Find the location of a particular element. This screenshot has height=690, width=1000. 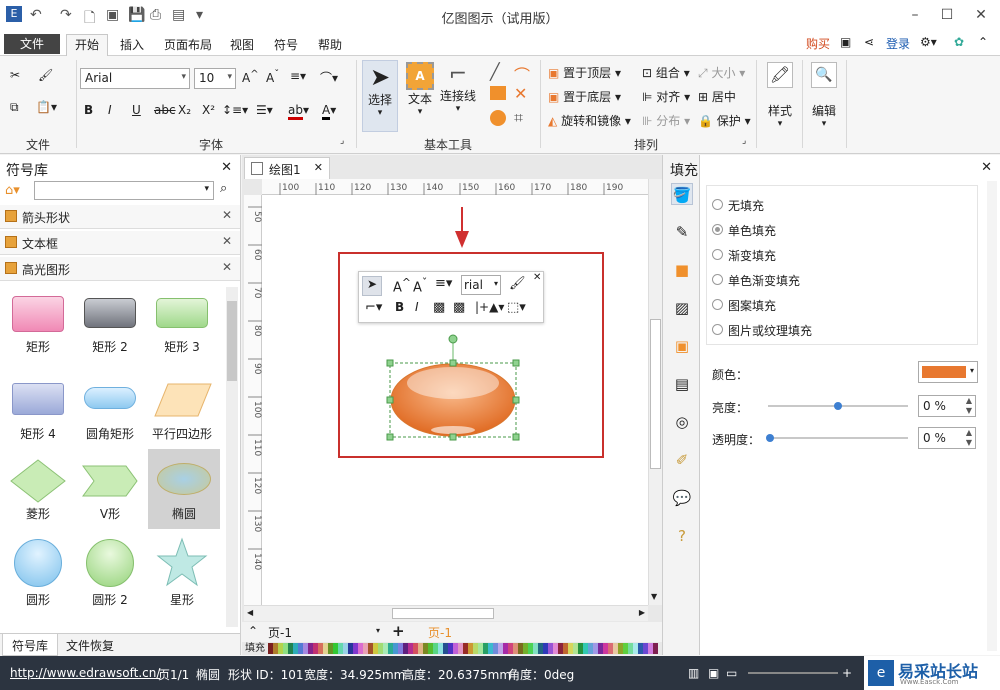

transparency-spinner: 0 % ▲ ▼ is located at coordinates (947, 438).